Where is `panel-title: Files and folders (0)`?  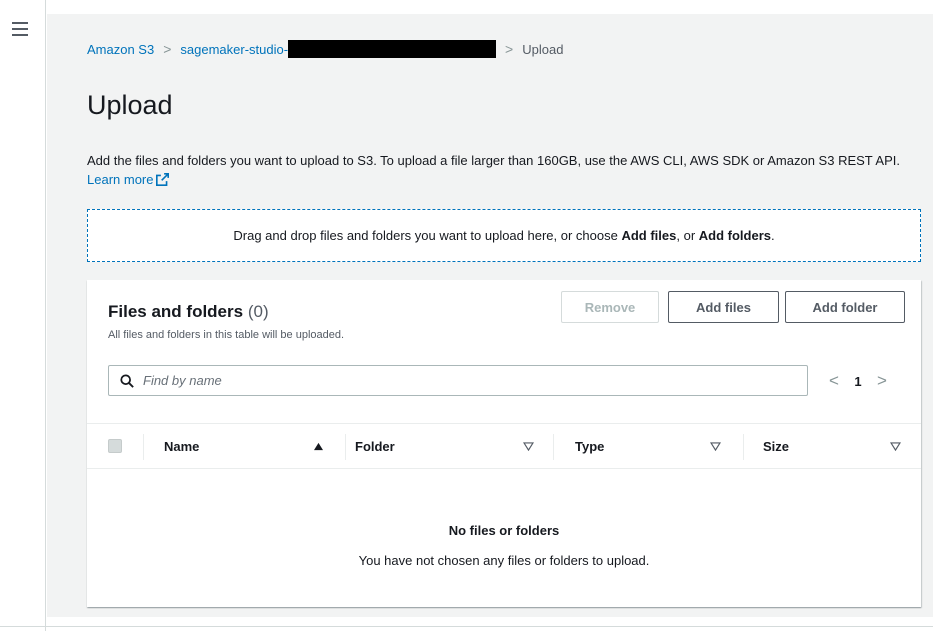 panel-title: Files and folders (0) is located at coordinates (188, 312).